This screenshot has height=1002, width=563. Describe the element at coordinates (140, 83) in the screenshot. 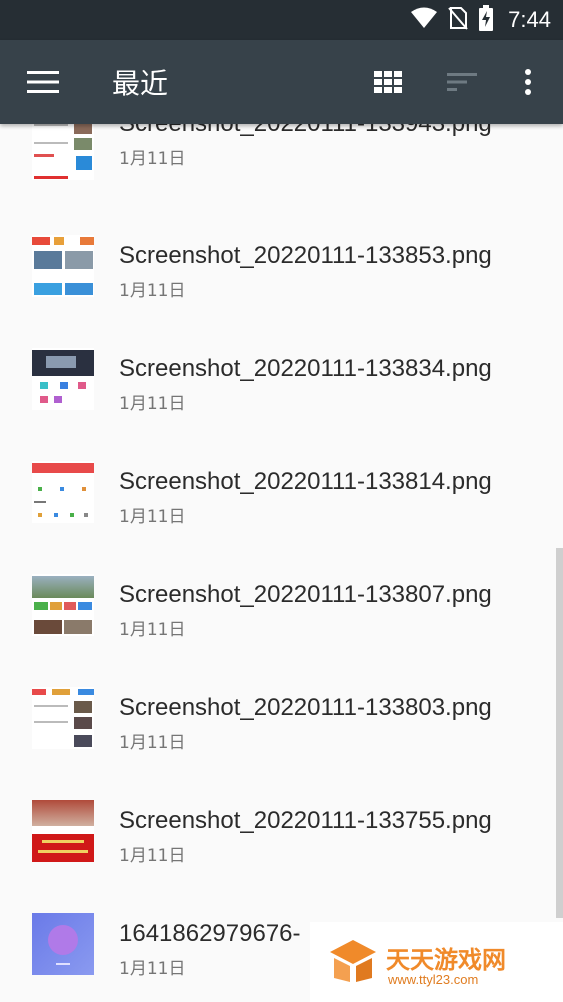

I see `page-title: 最近` at that location.